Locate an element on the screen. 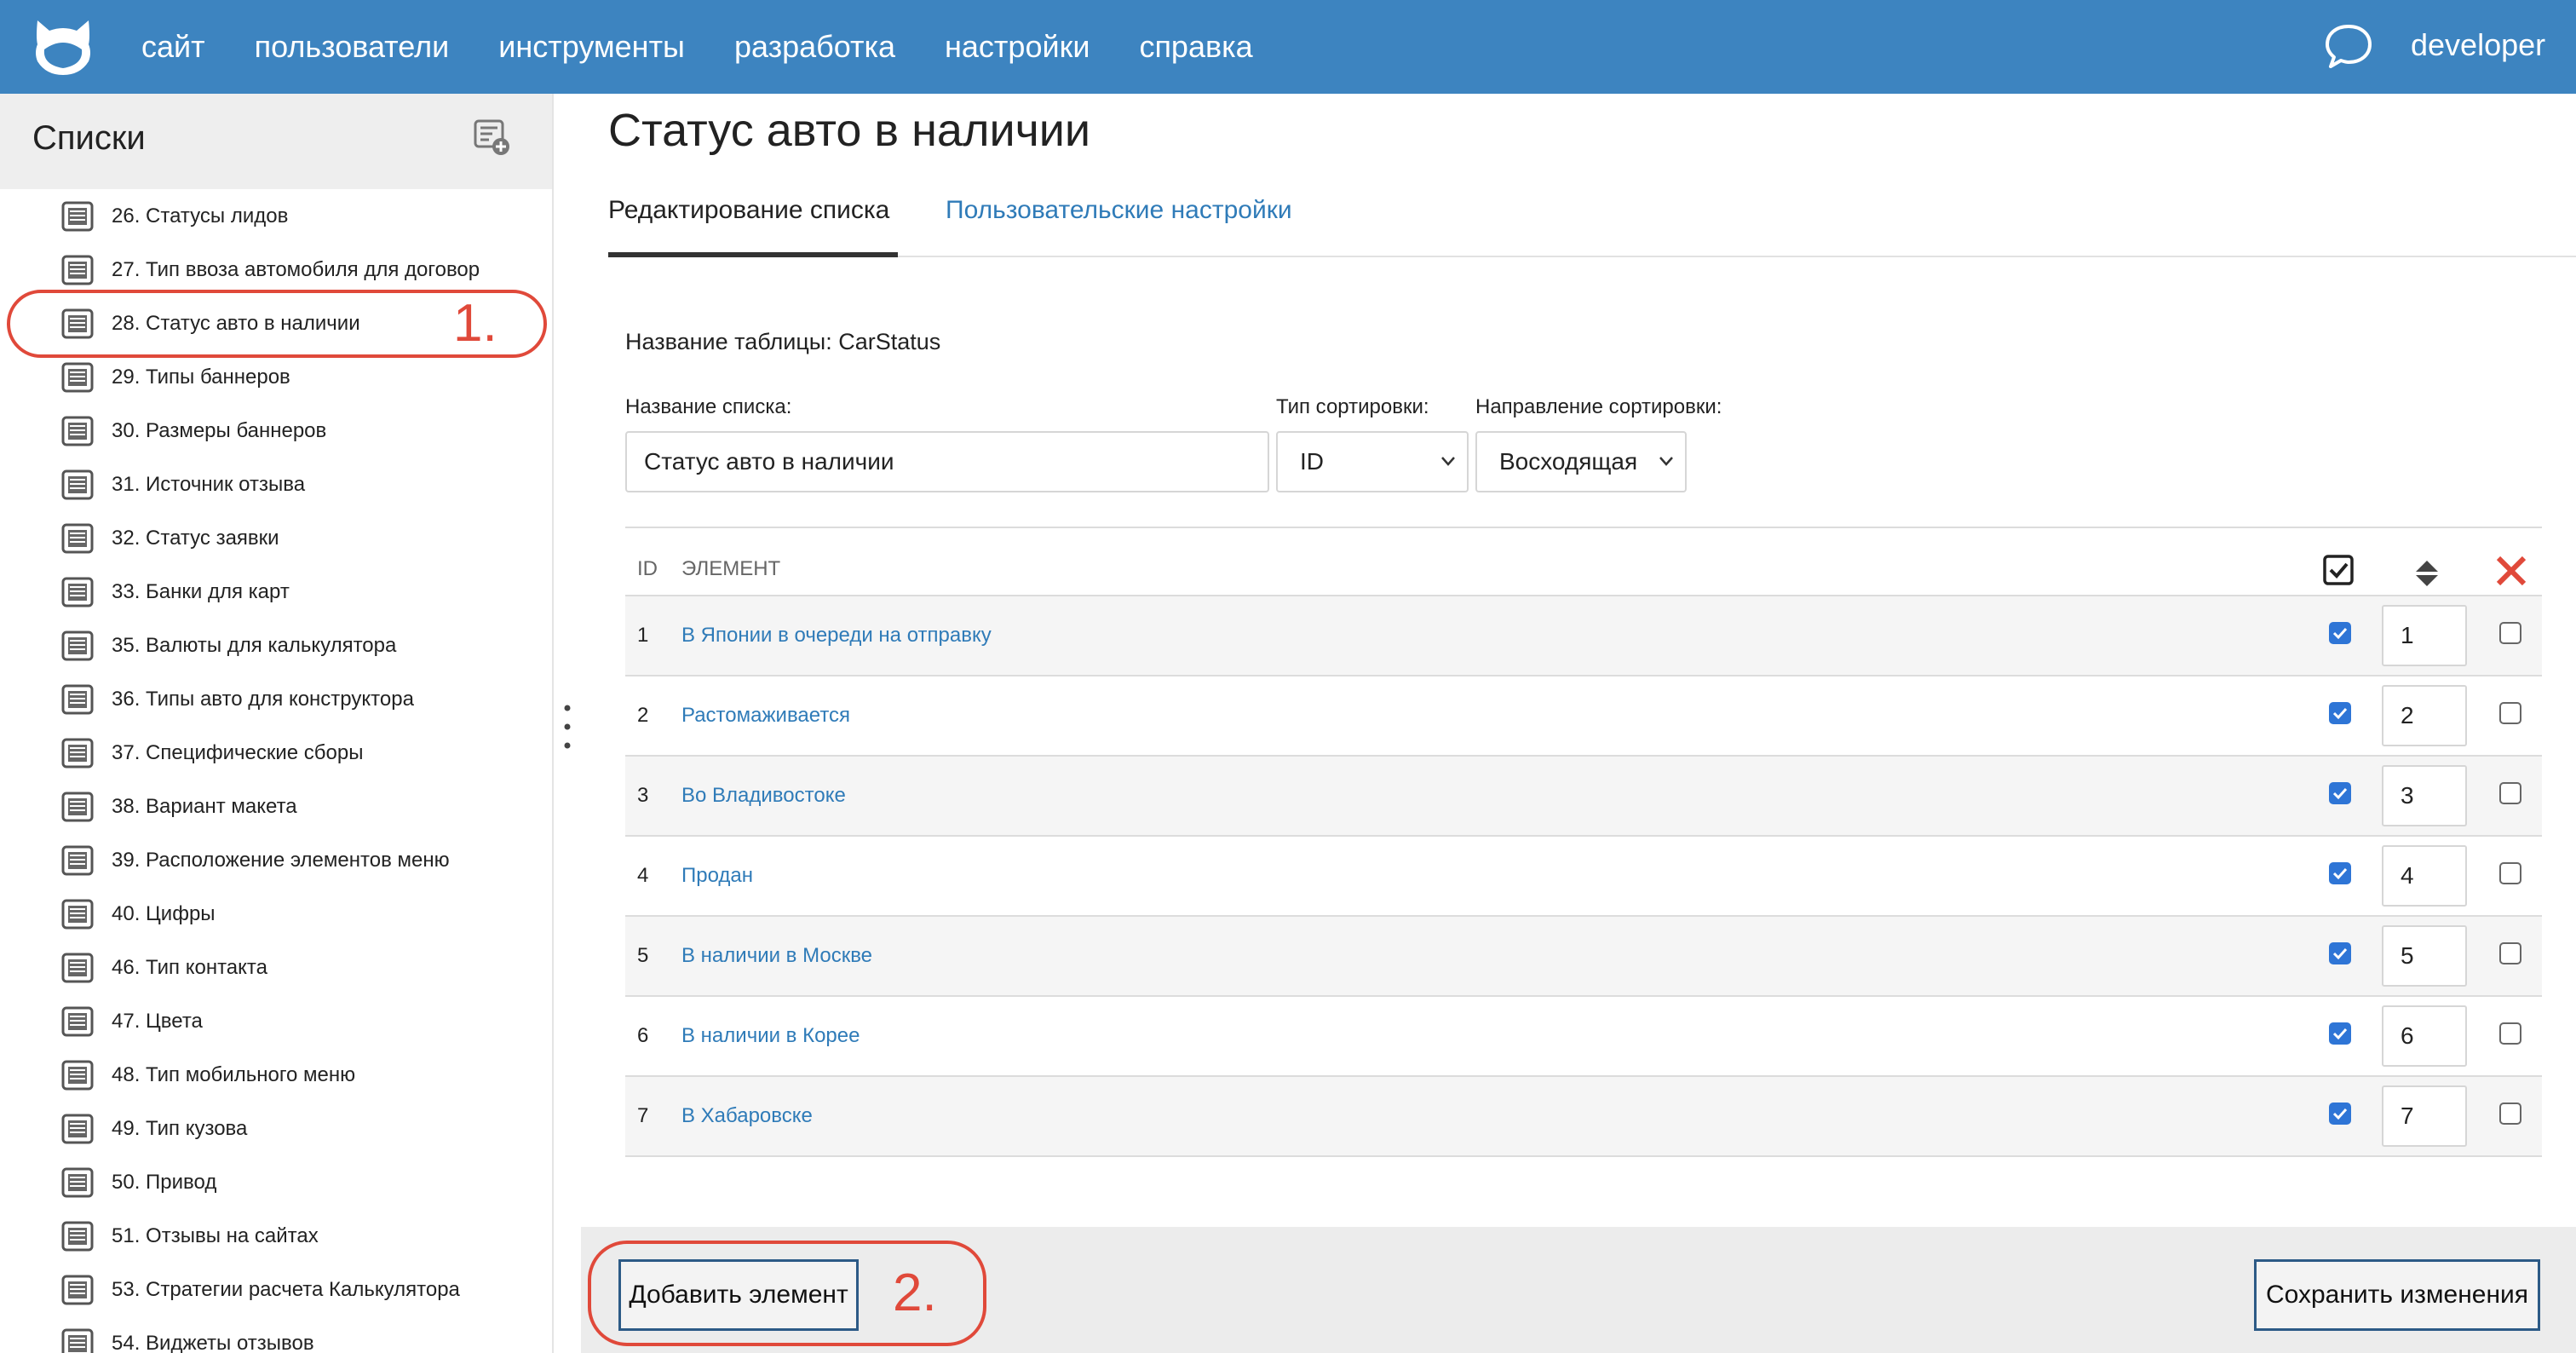 The width and height of the screenshot is (2576, 1353). sort-order-input: 3 is located at coordinates (2425, 795).